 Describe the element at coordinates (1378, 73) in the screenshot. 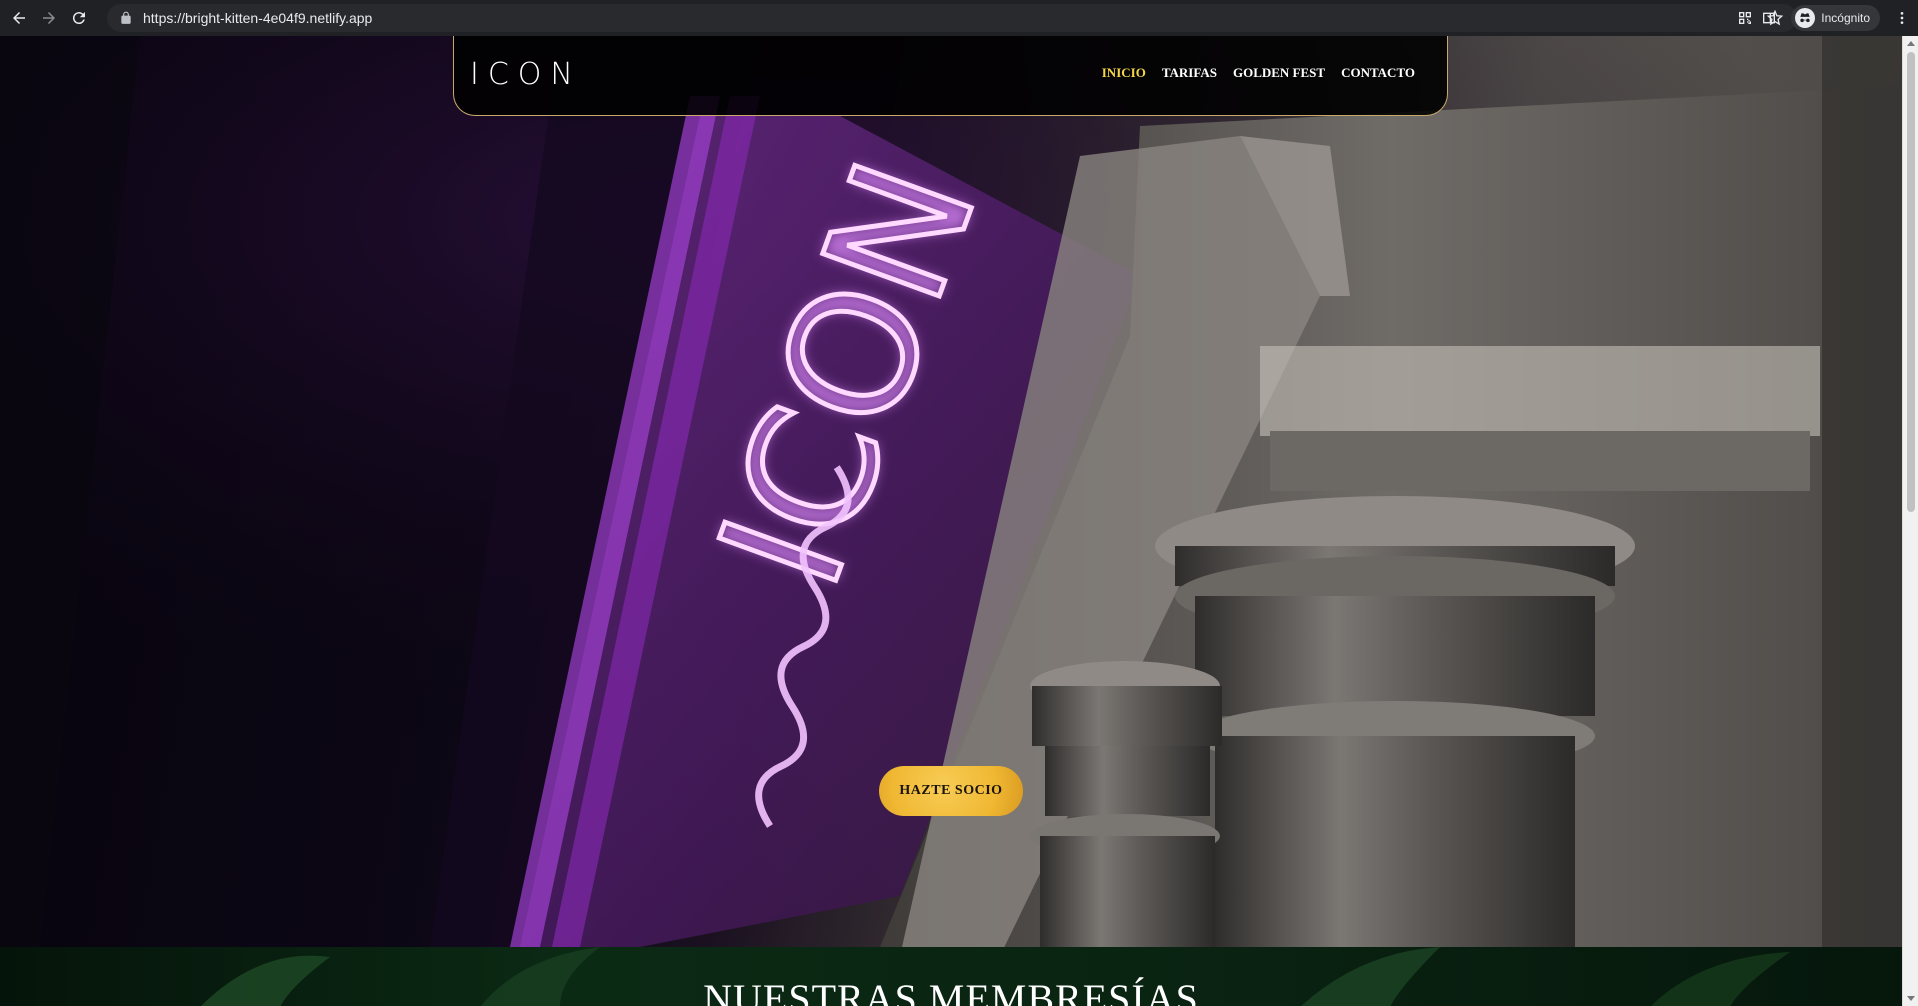

I see `nav-link-contacto: CONTACTO` at that location.